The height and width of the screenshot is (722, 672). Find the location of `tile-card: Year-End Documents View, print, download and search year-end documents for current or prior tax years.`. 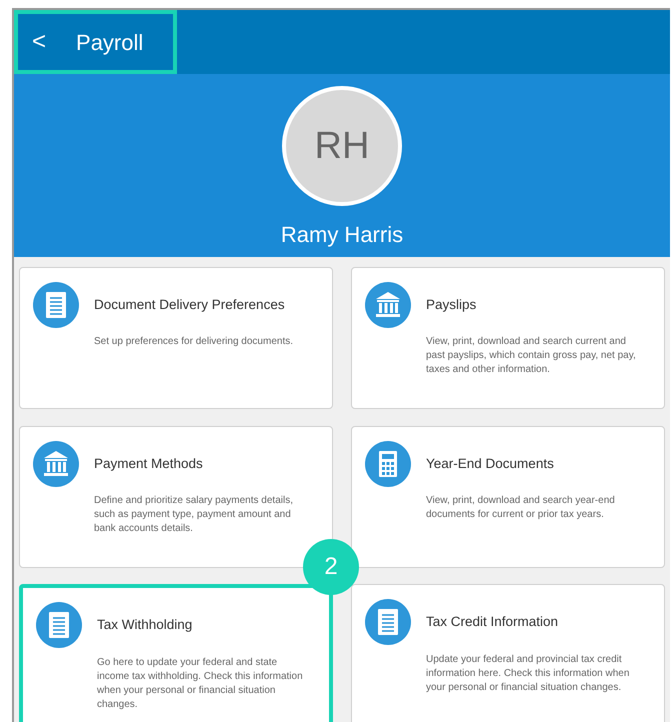

tile-card: Year-End Documents View, print, download and search year-end documents for current or prior tax years. is located at coordinates (508, 497).